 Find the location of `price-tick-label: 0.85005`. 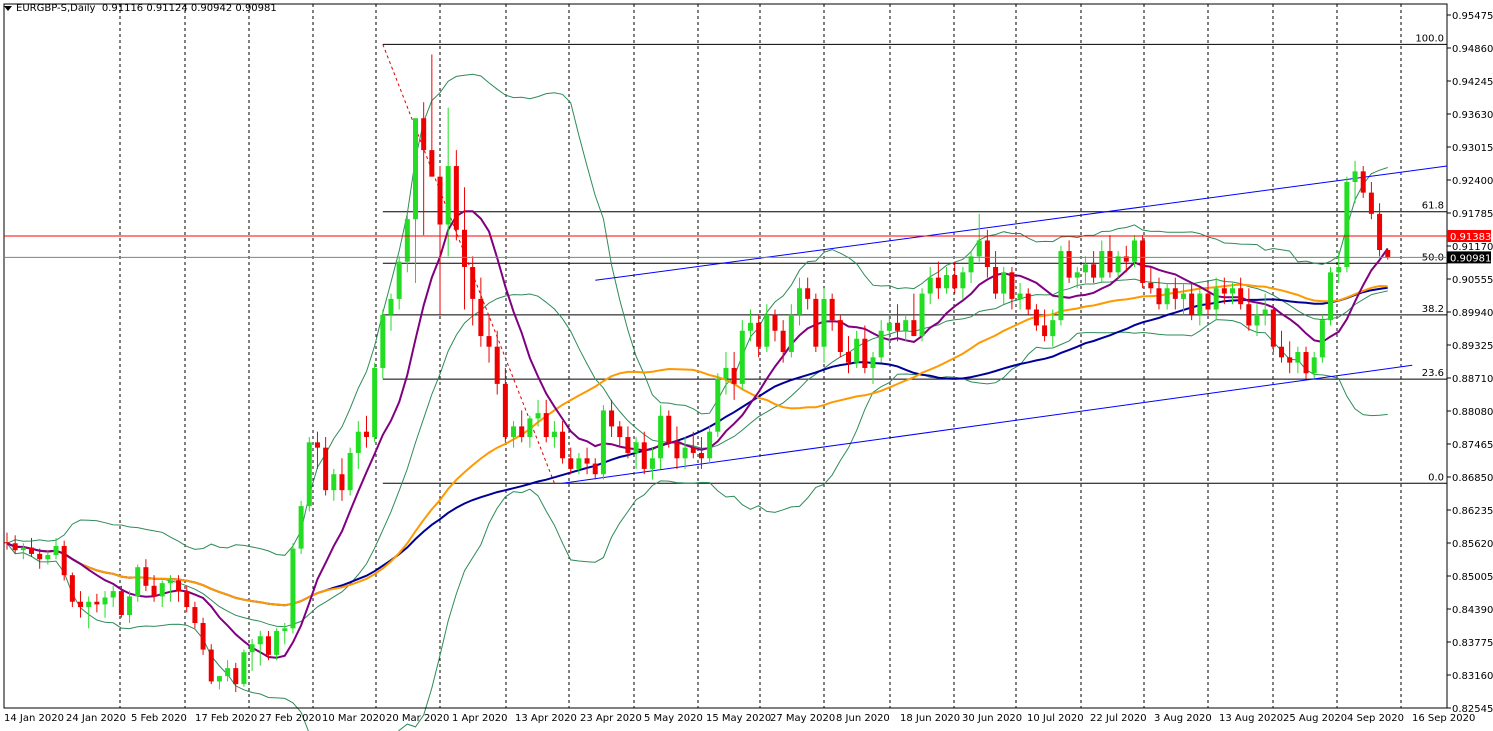

price-tick-label: 0.85005 is located at coordinates (1472, 577).